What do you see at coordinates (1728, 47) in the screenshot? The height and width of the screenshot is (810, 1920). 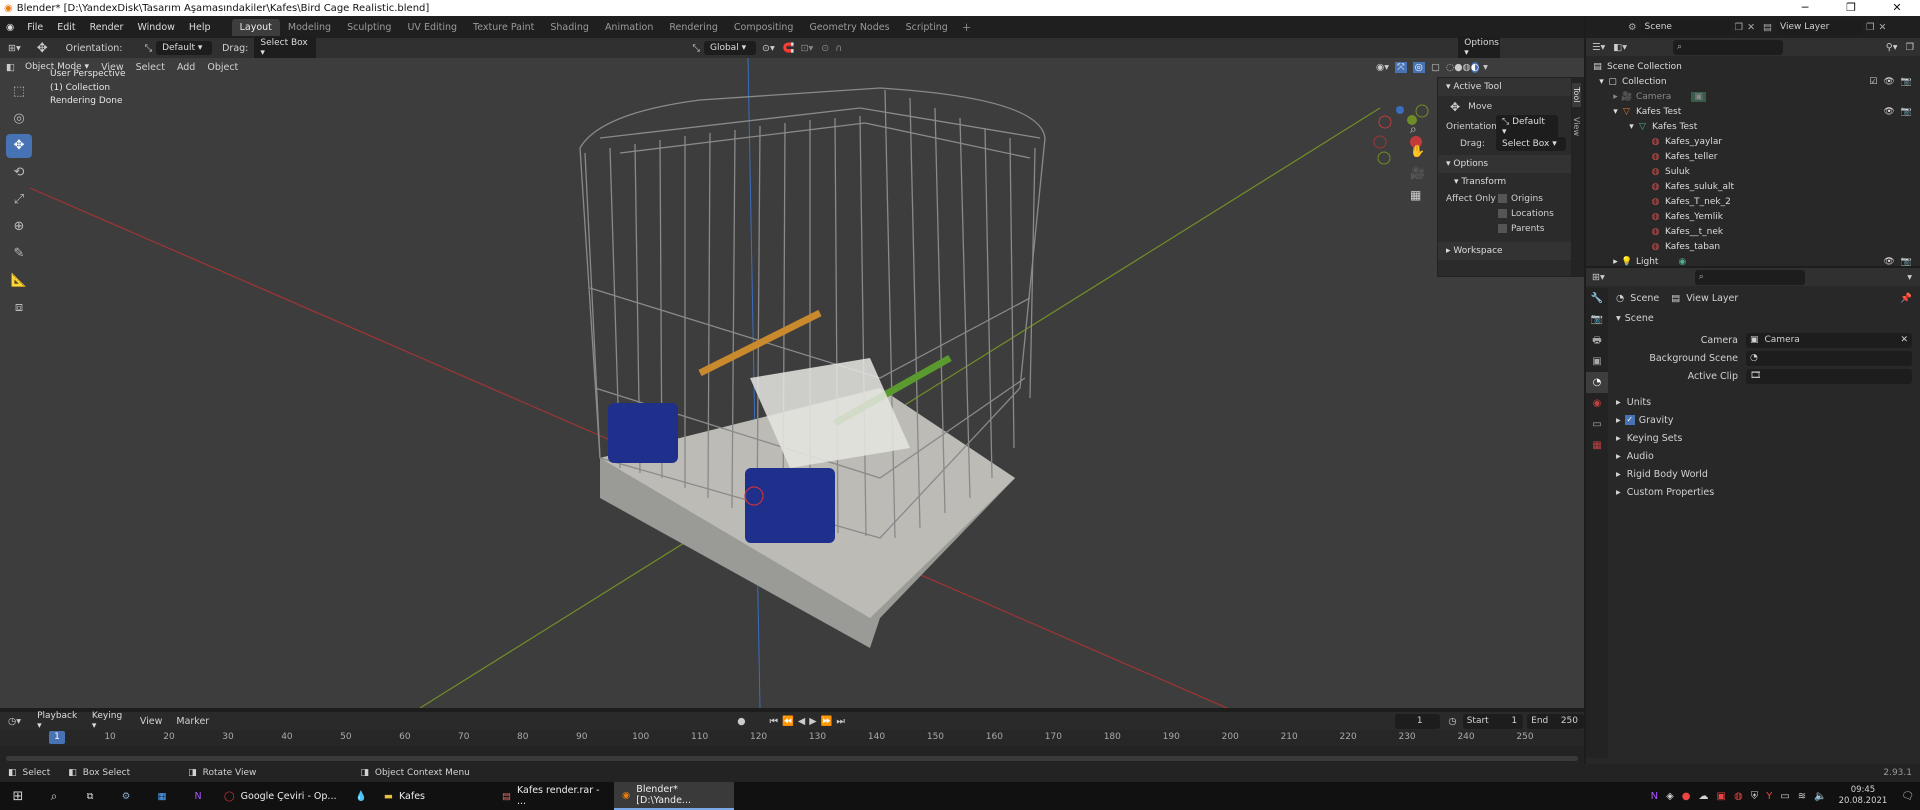 I see `outliner-search-input: ⌕` at bounding box center [1728, 47].